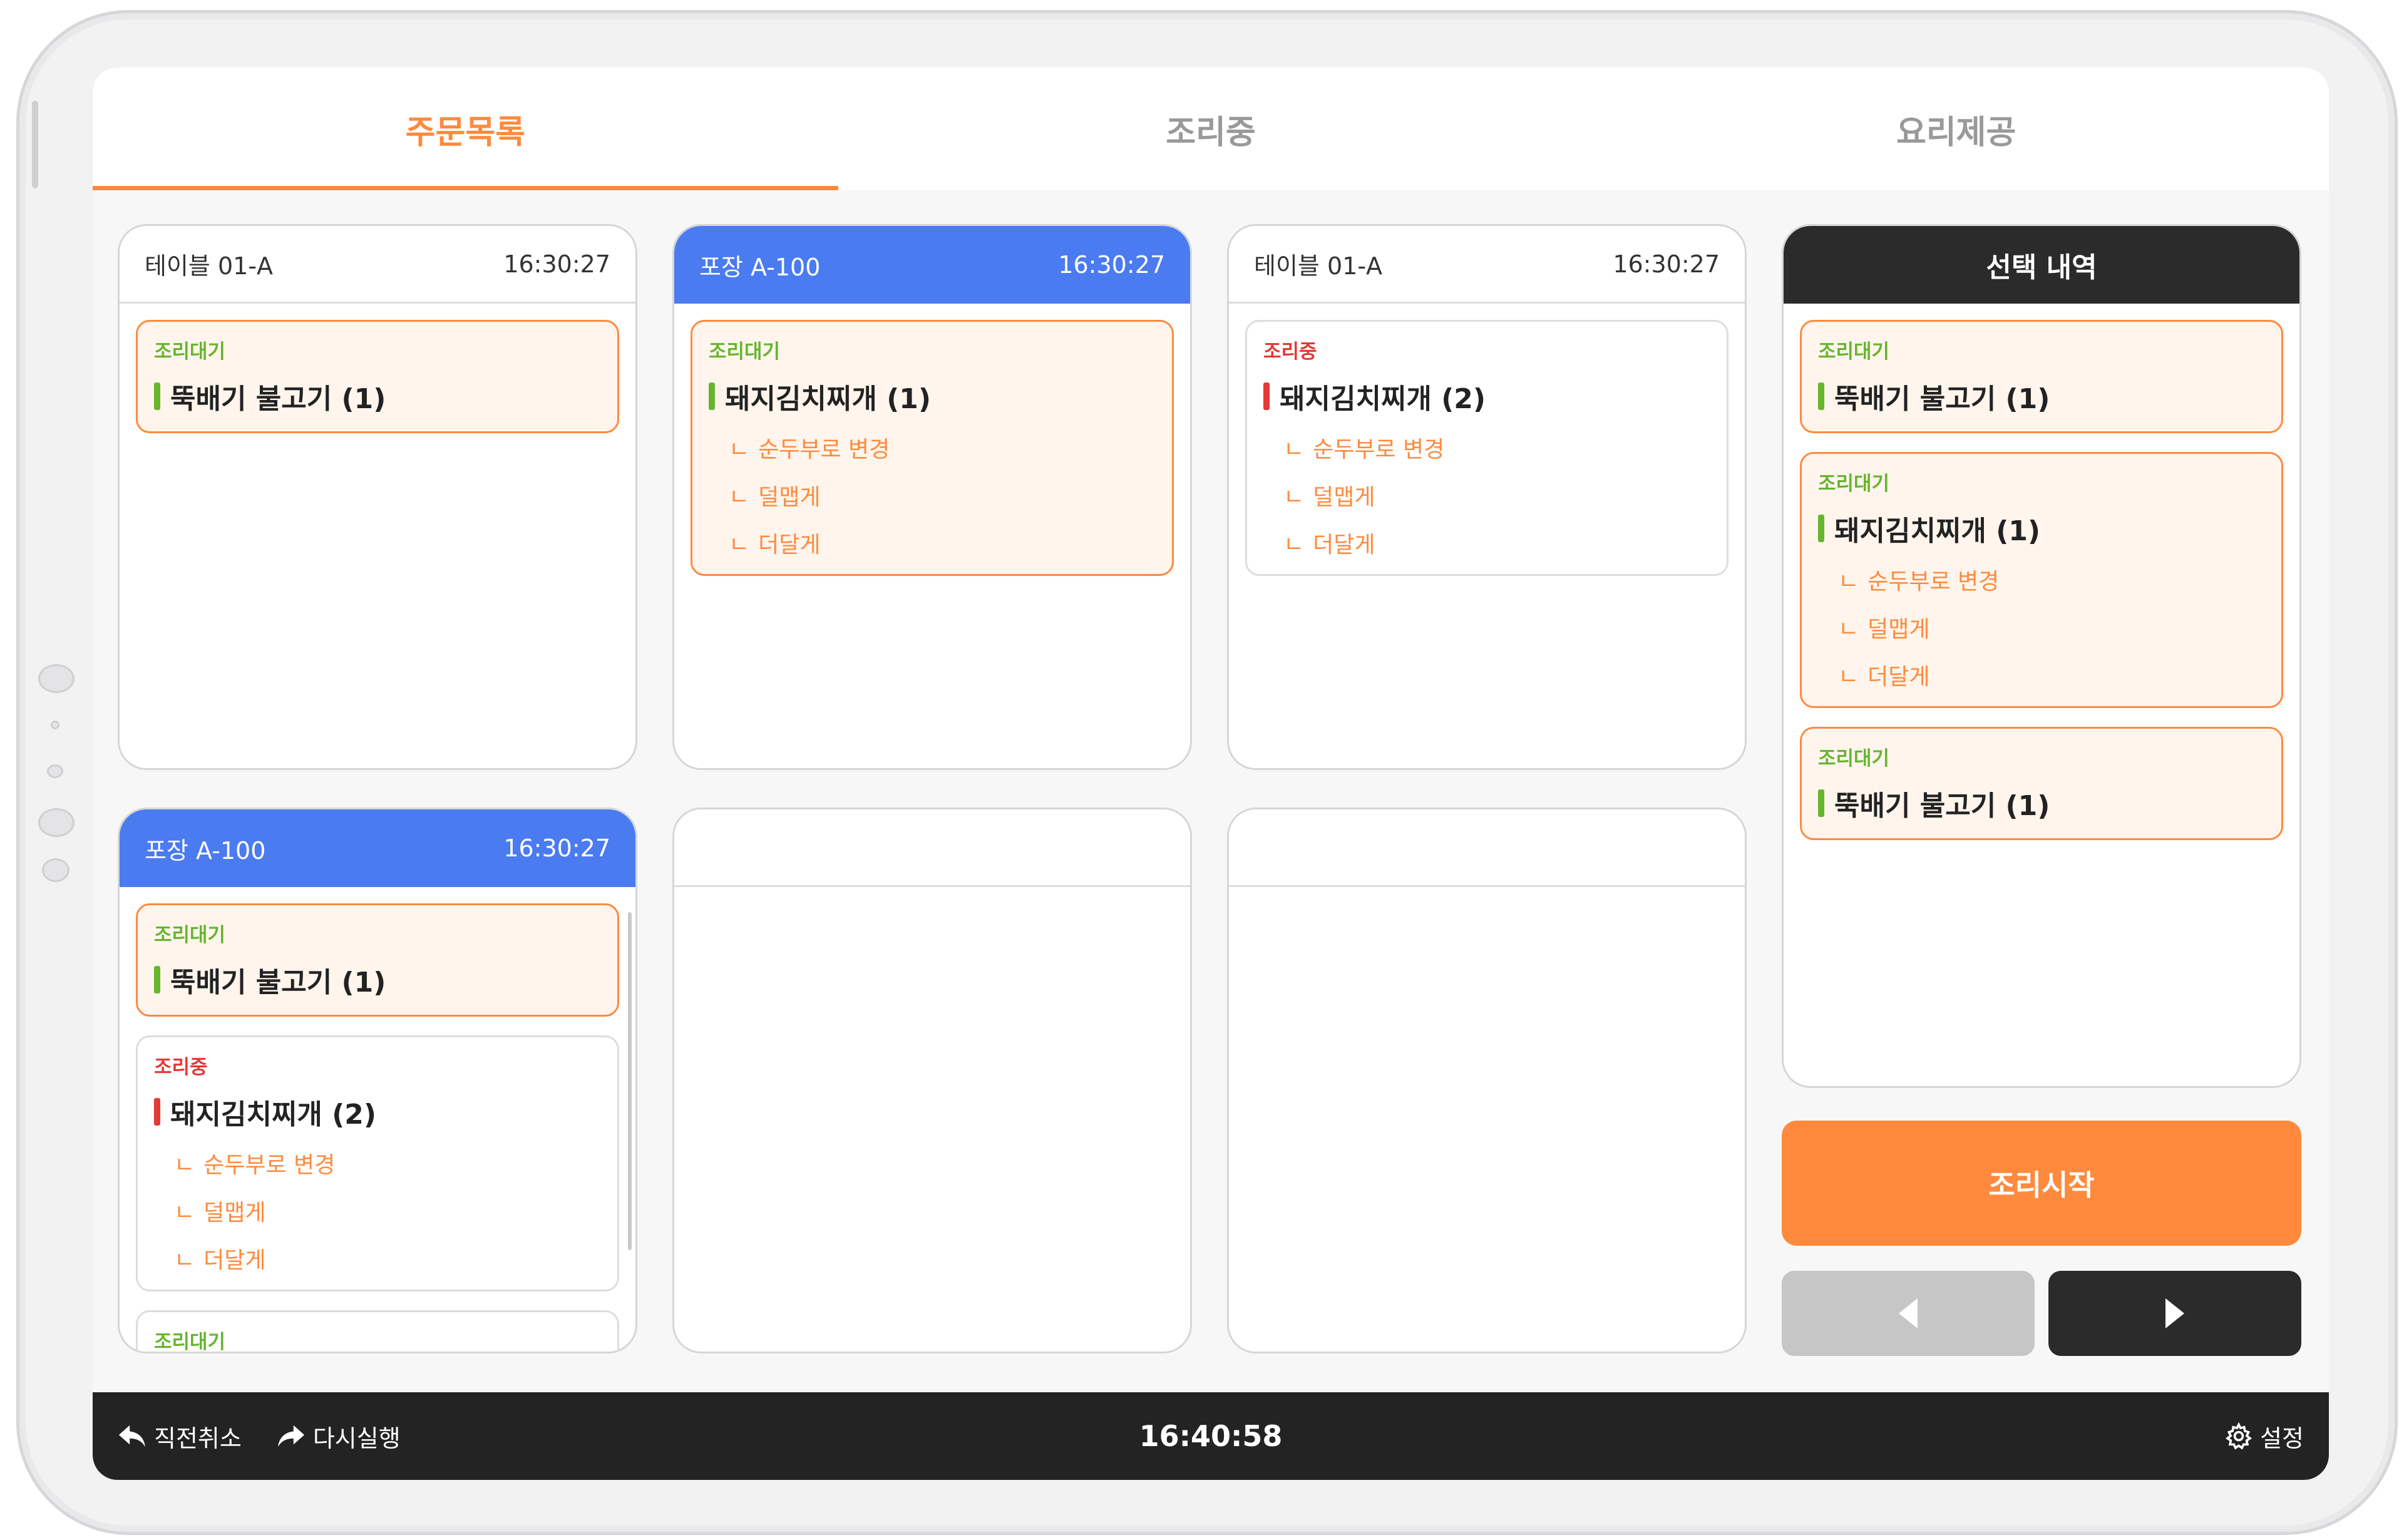 Image resolution: width=2404 pixels, height=1540 pixels. I want to click on next-page-button, so click(2174, 1313).